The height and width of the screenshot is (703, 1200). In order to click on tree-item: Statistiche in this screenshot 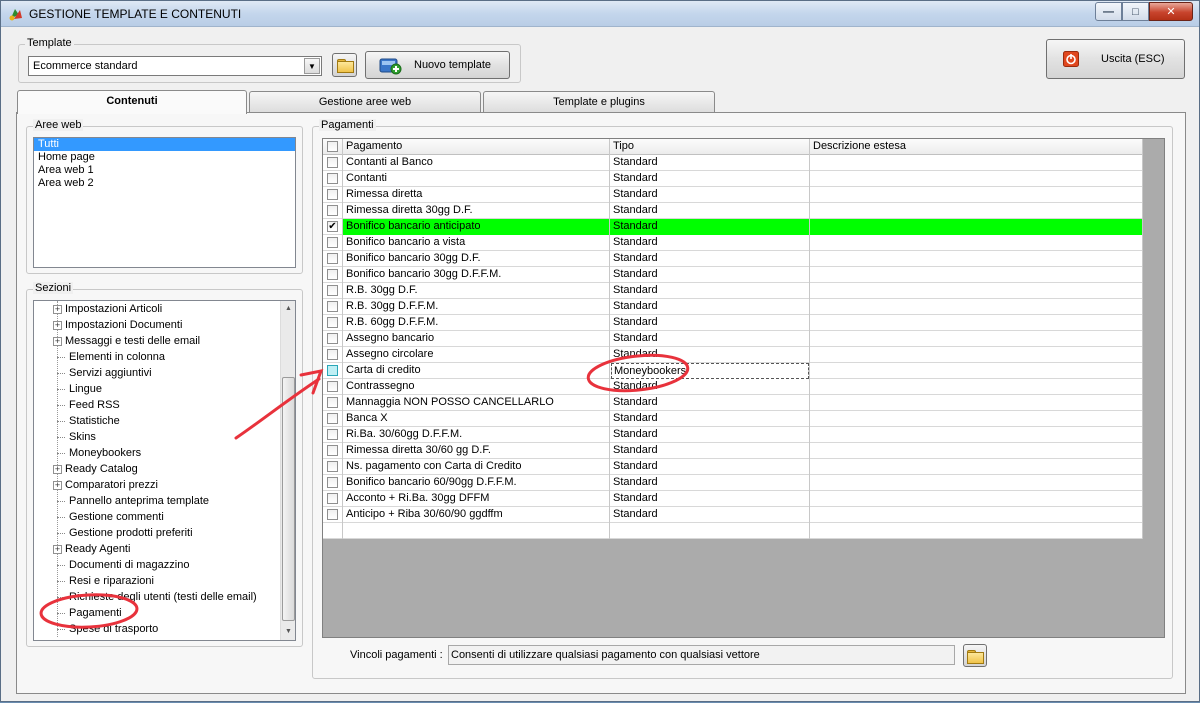, I will do `click(87, 421)`.